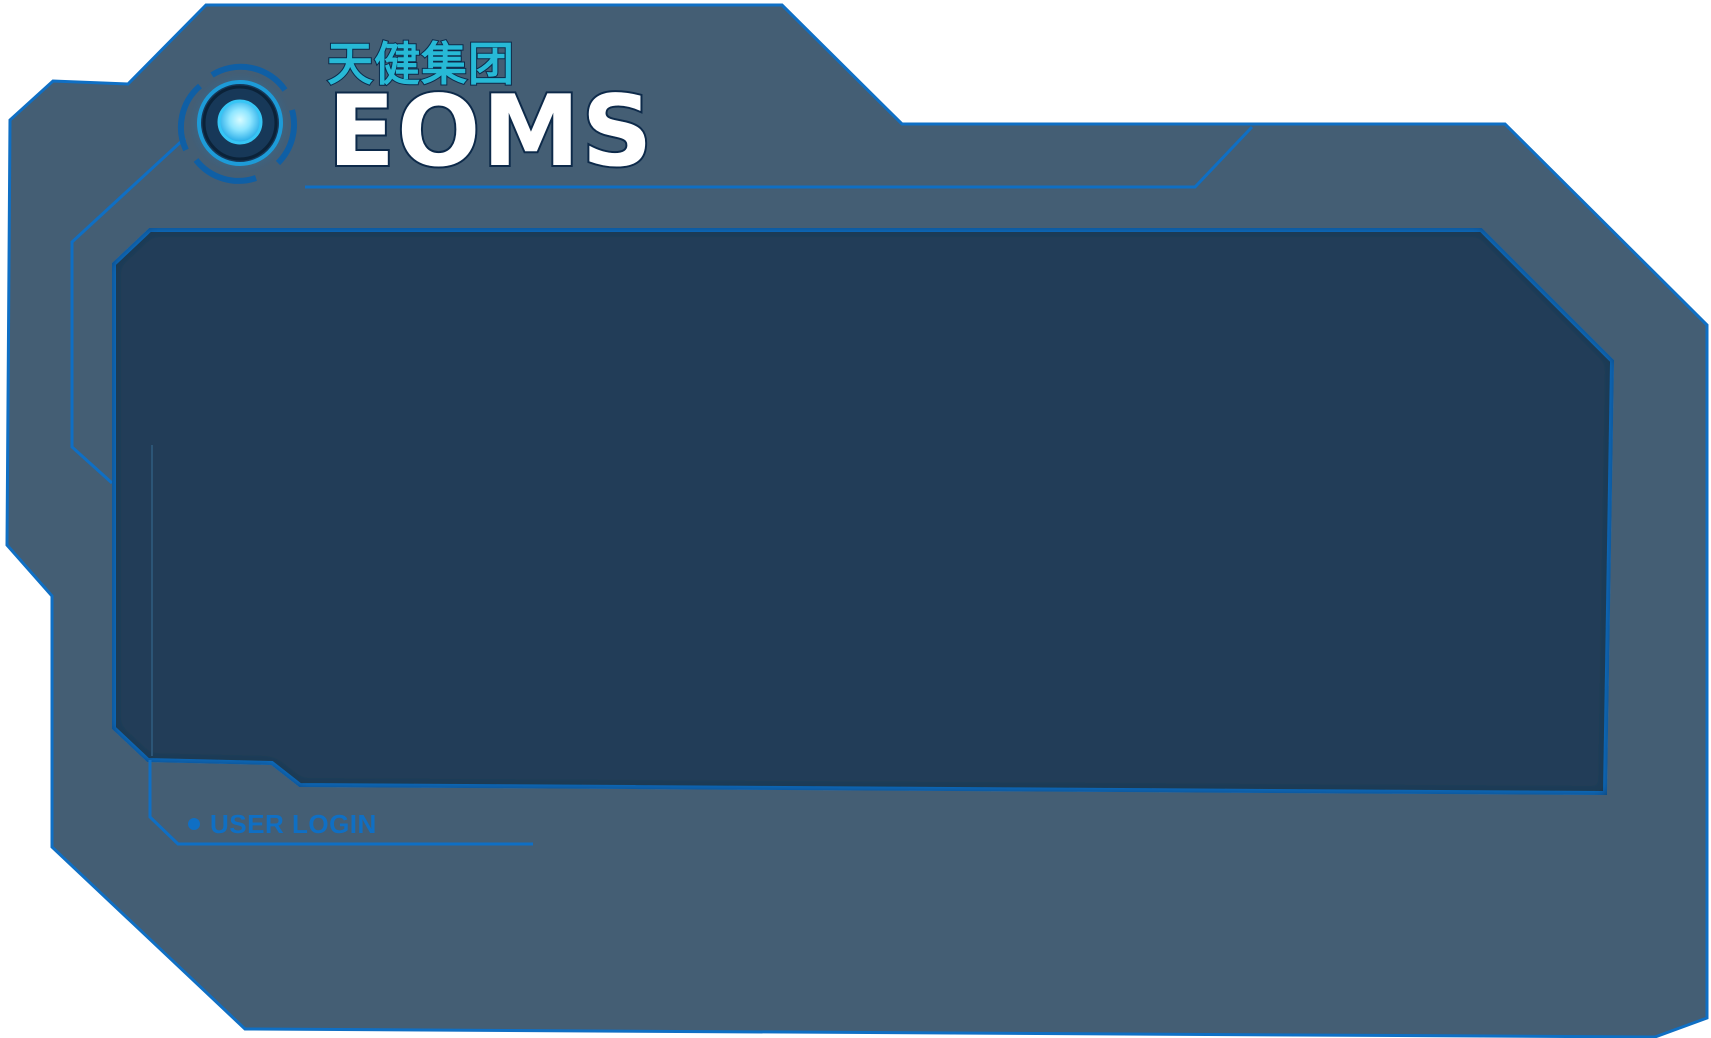  Describe the element at coordinates (194, 824) in the screenshot. I see `dot-icon` at that location.